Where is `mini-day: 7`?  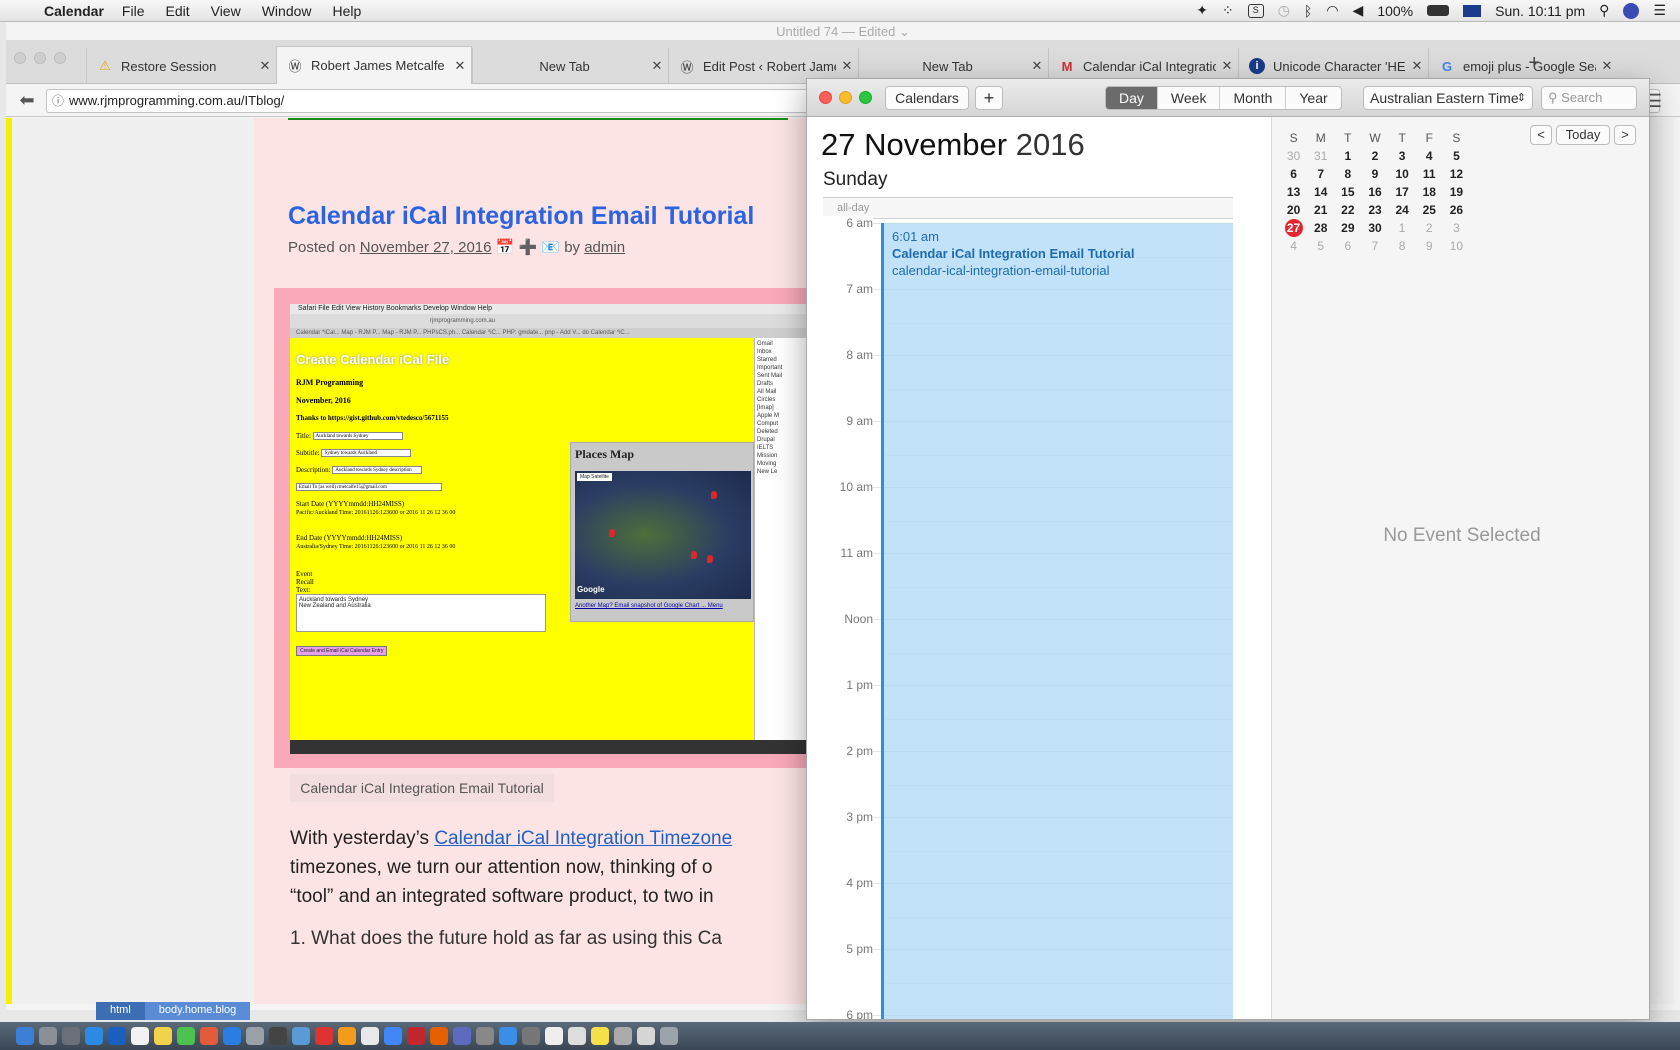 mini-day: 7 is located at coordinates (1374, 246).